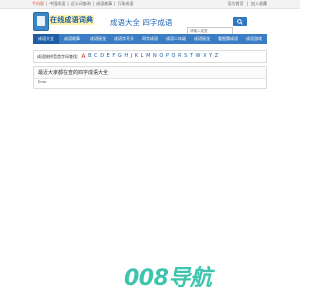  What do you see at coordinates (141, 22) in the screenshot?
I see `site-brand: 成语大全 四字成语` at bounding box center [141, 22].